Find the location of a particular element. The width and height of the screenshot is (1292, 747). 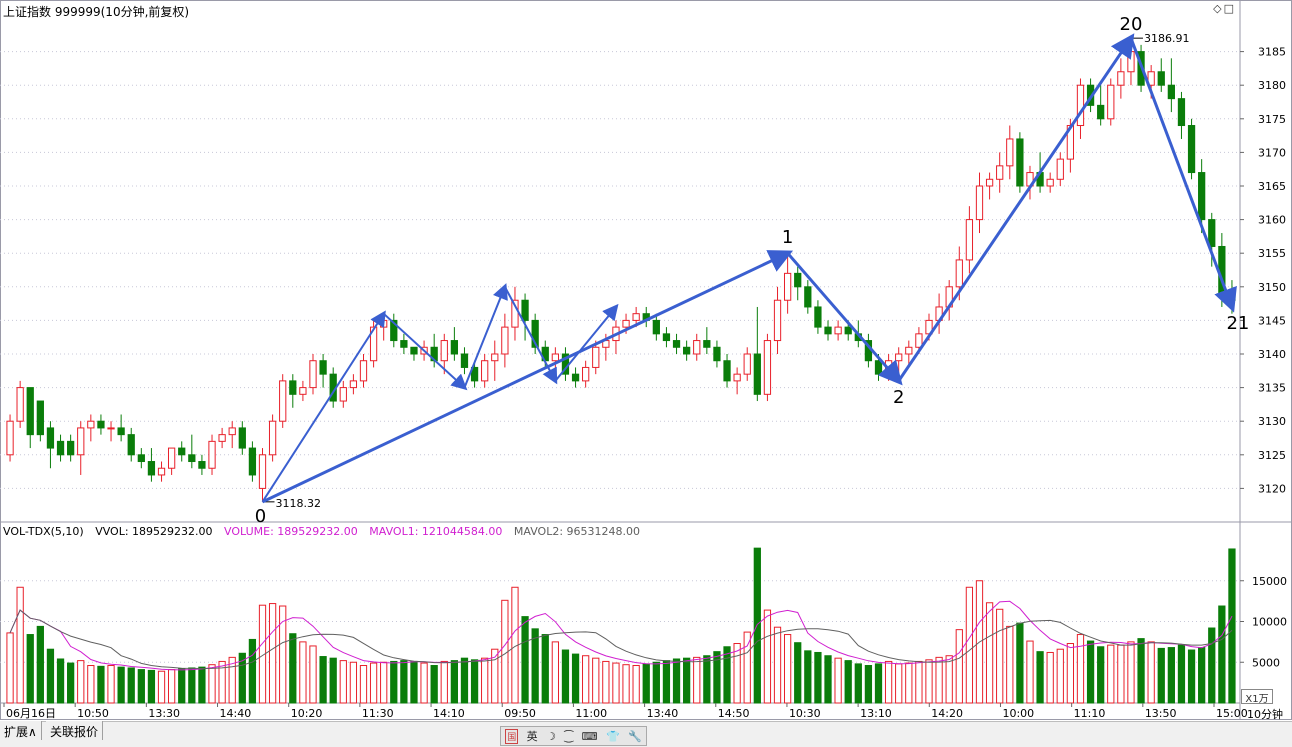

volume-tick-label: 5000 is located at coordinates (1266, 662).